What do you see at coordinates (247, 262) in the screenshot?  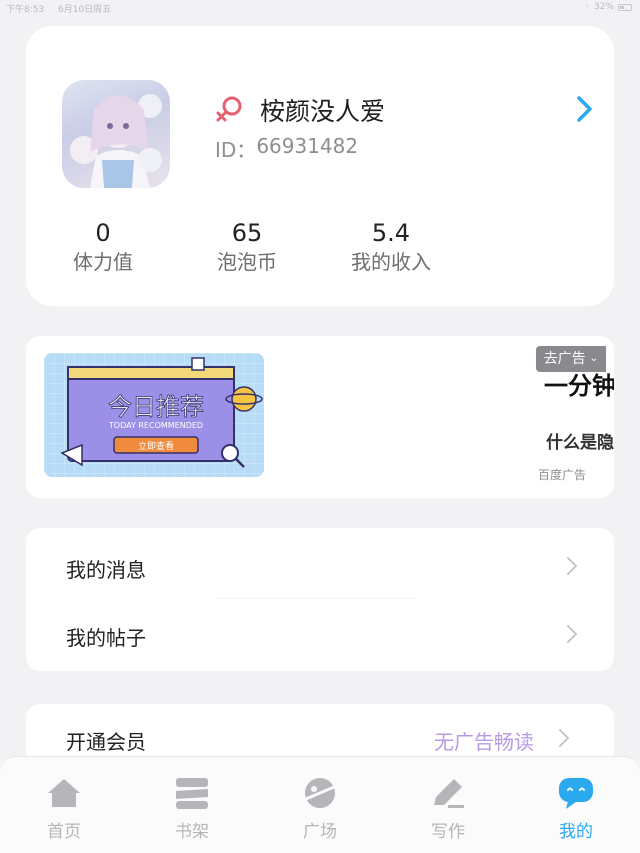 I see `stat-coins-label: 泡泡币` at bounding box center [247, 262].